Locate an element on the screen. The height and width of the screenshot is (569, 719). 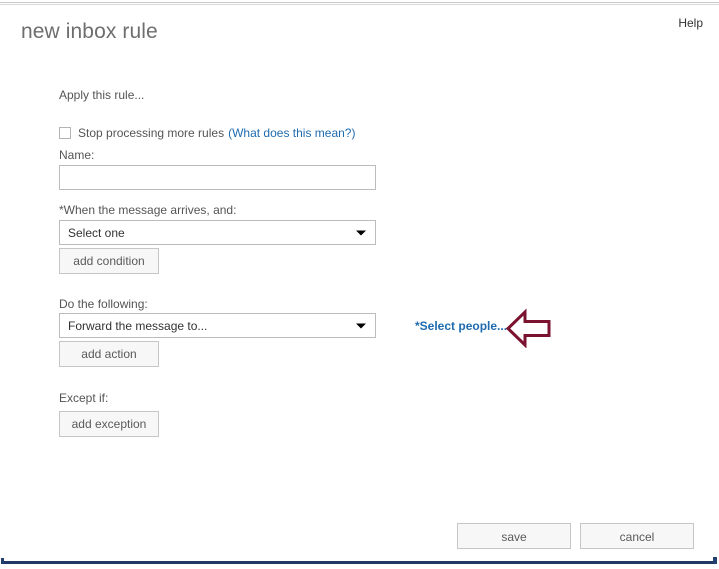
condition-select-value: Select one is located at coordinates (96, 232).